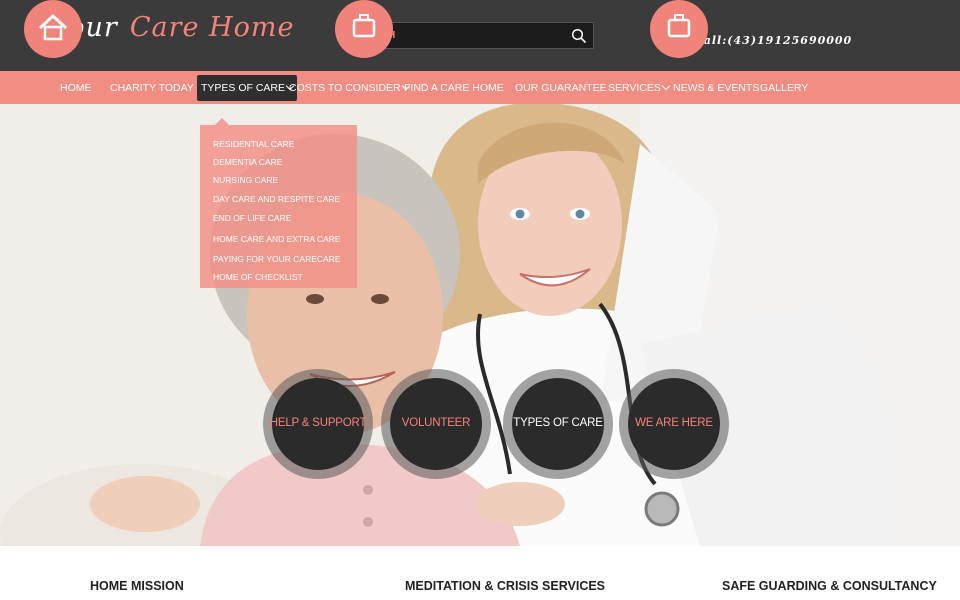 The width and height of the screenshot is (960, 600). Describe the element at coordinates (252, 218) in the screenshot. I see `dropdown-item-end-of-life-care: END OF LIFE CARE` at that location.